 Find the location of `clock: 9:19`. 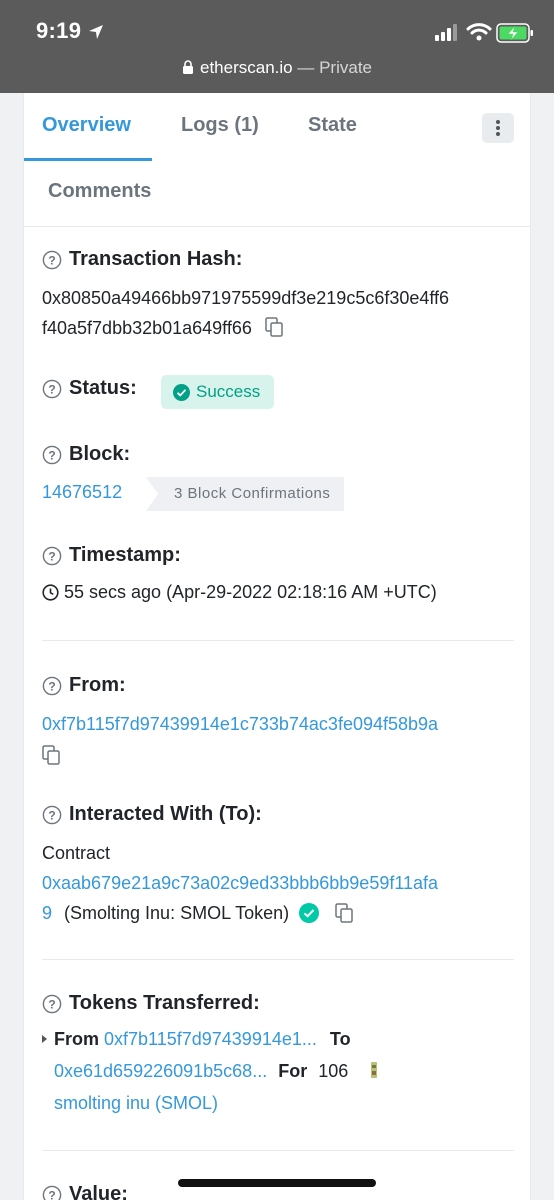

clock: 9:19 is located at coordinates (59, 30).